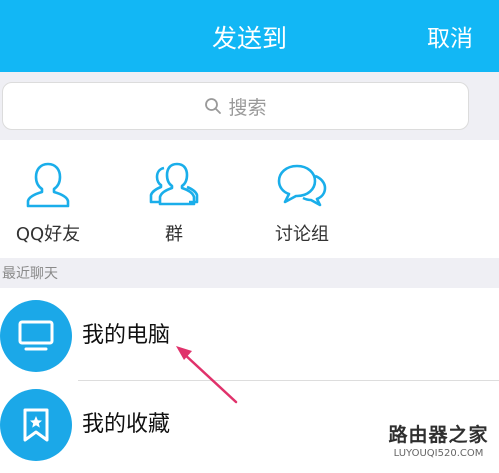  I want to click on watermark-logo: 路由器之家 LUYOUQI520.COM, so click(438, 441).